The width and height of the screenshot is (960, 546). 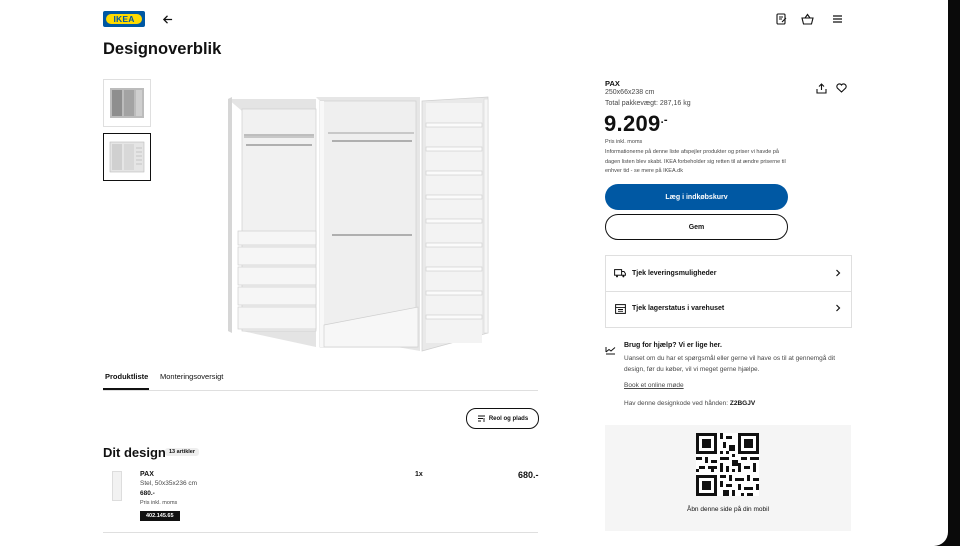 I want to click on shopping-list-icon, so click(x=781, y=19).